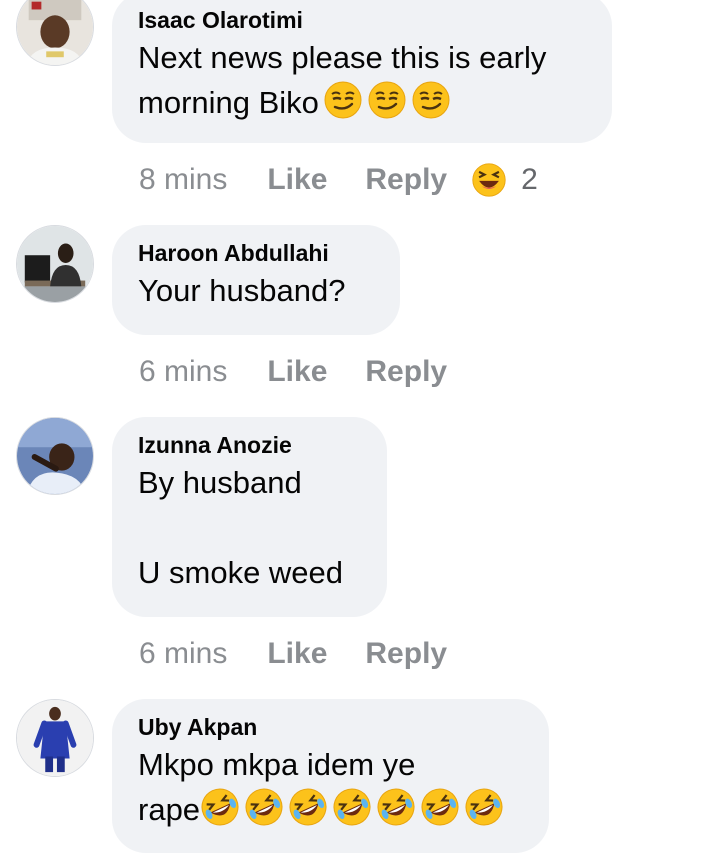 The width and height of the screenshot is (720, 865). What do you see at coordinates (241, 527) in the screenshot?
I see `comment-text: By husband U smoke weed` at bounding box center [241, 527].